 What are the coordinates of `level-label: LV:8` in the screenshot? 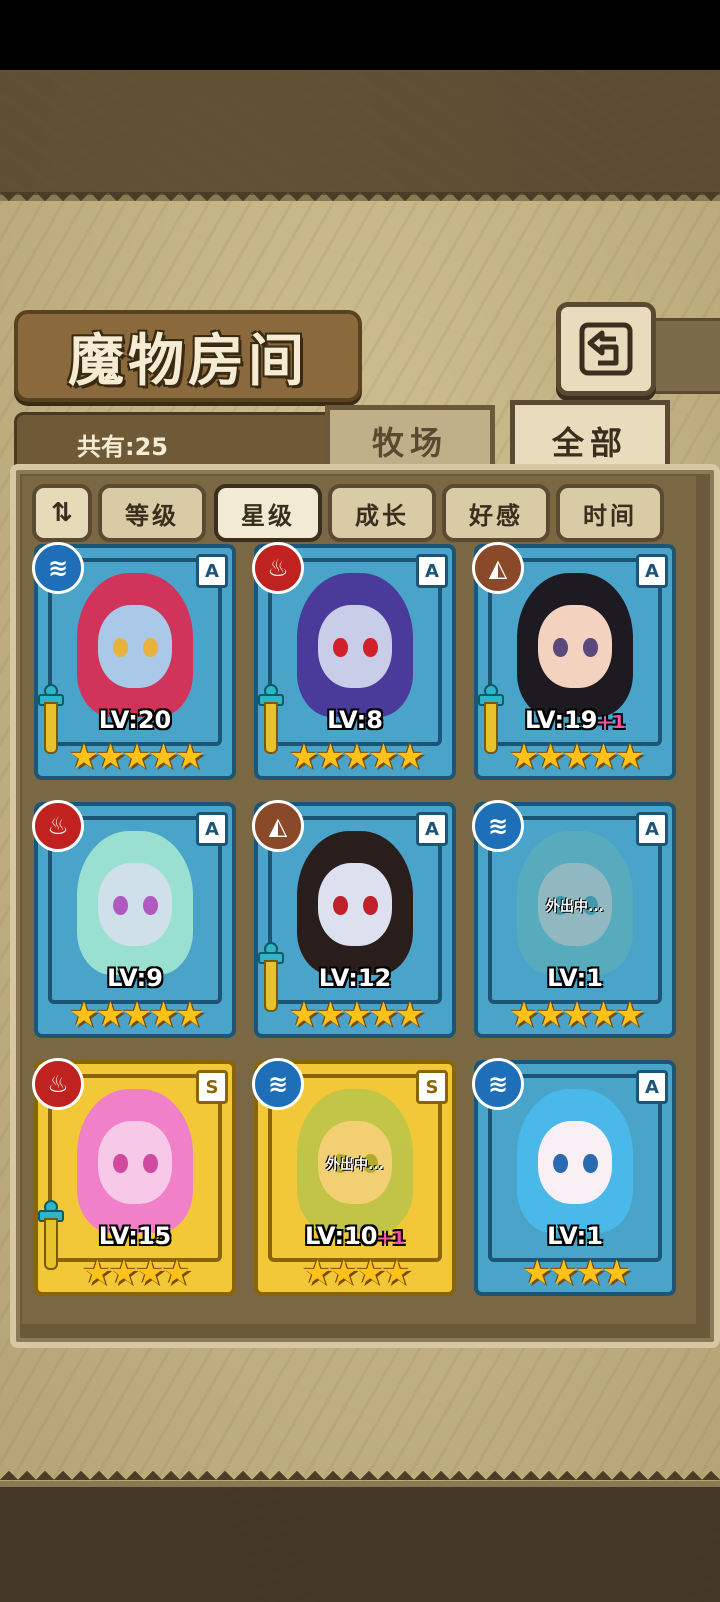 It's located at (355, 720).